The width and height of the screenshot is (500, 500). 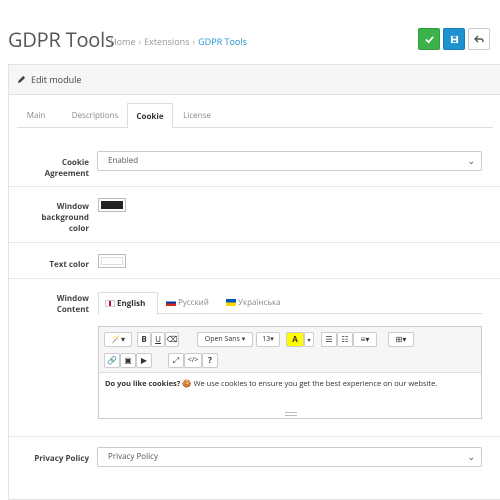 I want to click on magic-wand-button: 🪄▾, so click(x=118, y=339).